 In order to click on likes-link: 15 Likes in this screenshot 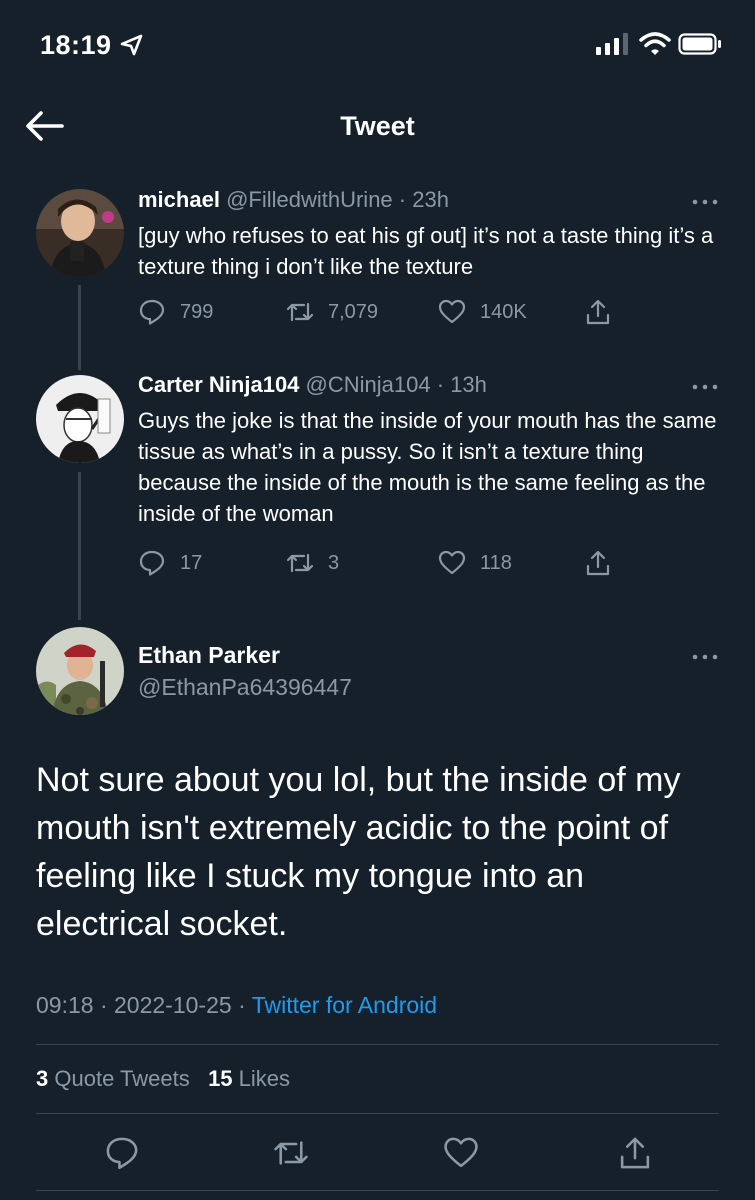, I will do `click(249, 1078)`.